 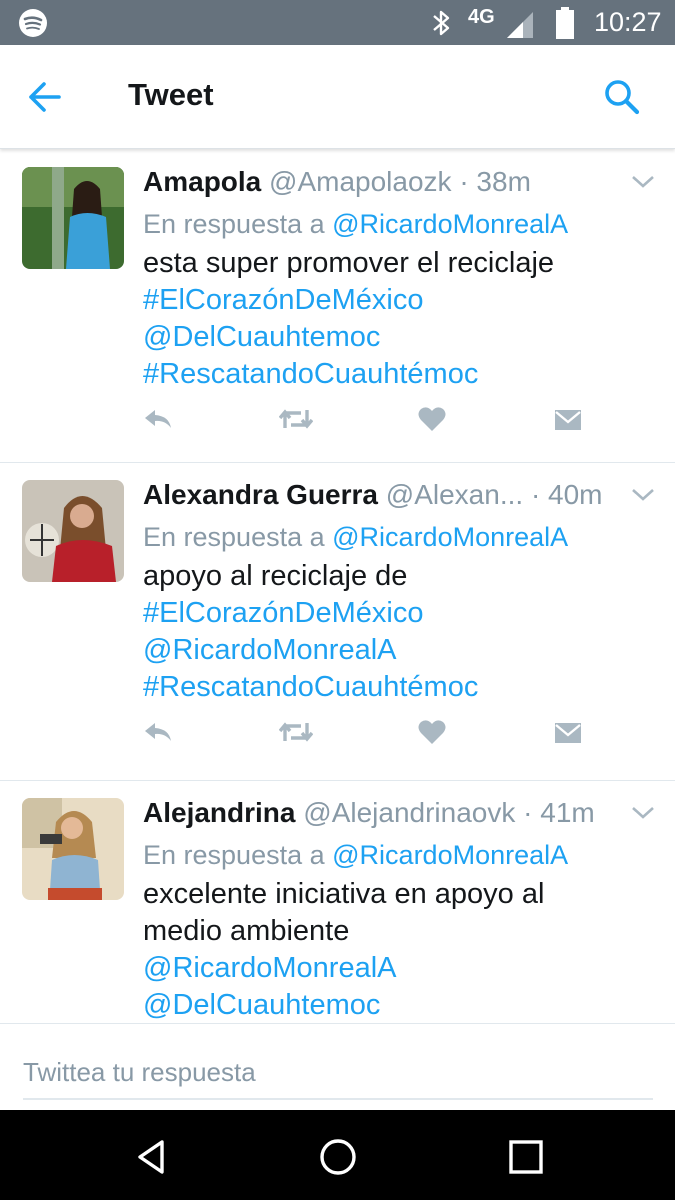 I want to click on reply-composer, so click(x=337, y=1066).